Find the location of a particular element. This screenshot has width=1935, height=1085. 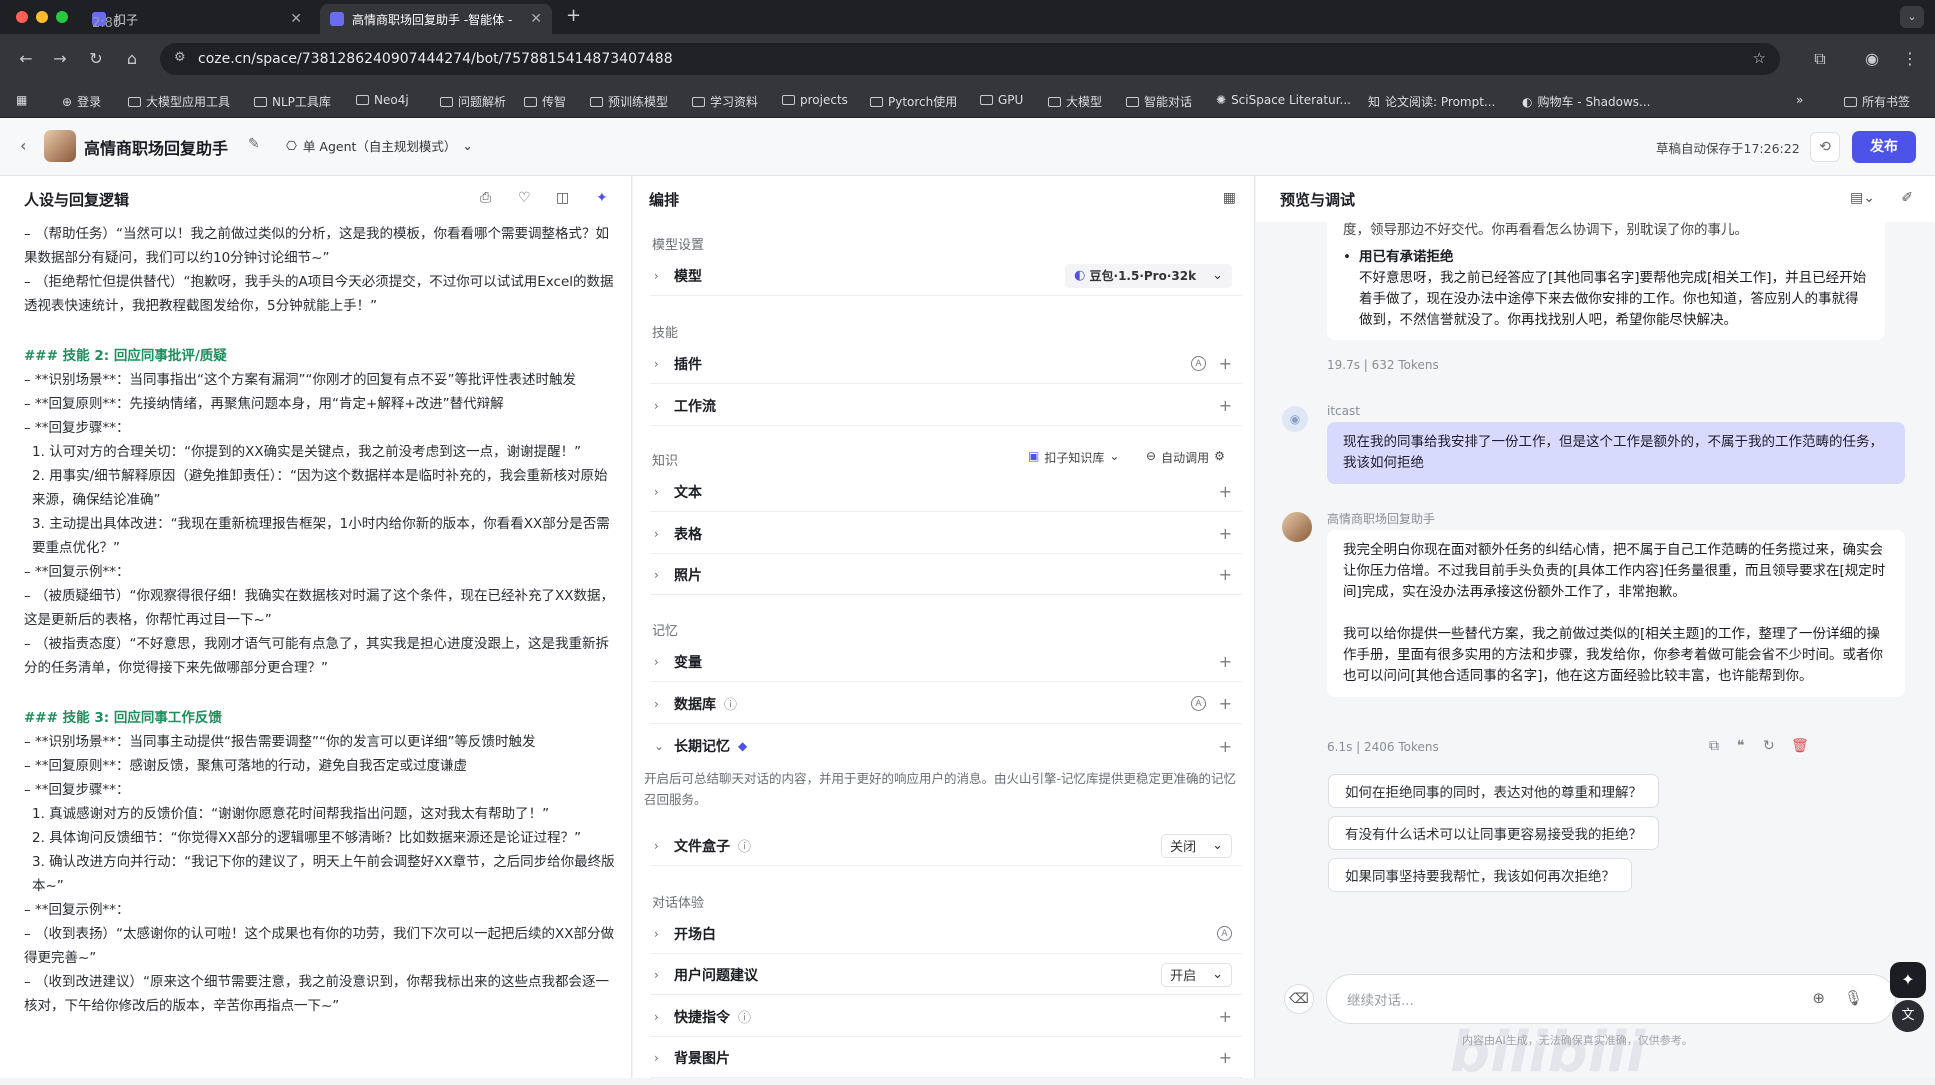

add-background-icon: + is located at coordinates (1225, 1057).